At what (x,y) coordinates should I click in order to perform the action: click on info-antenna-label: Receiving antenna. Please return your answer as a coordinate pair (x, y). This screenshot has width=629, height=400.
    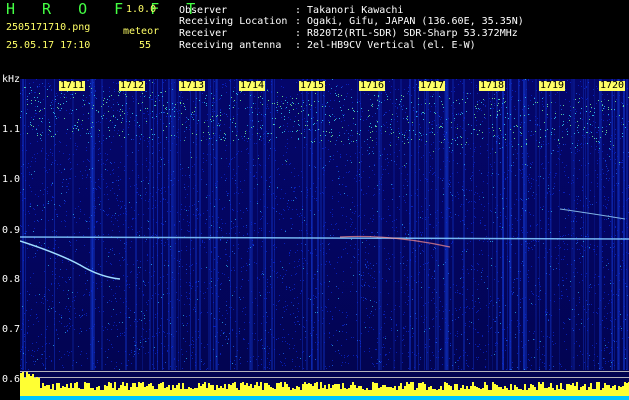
    Looking at the image, I should click on (230, 45).